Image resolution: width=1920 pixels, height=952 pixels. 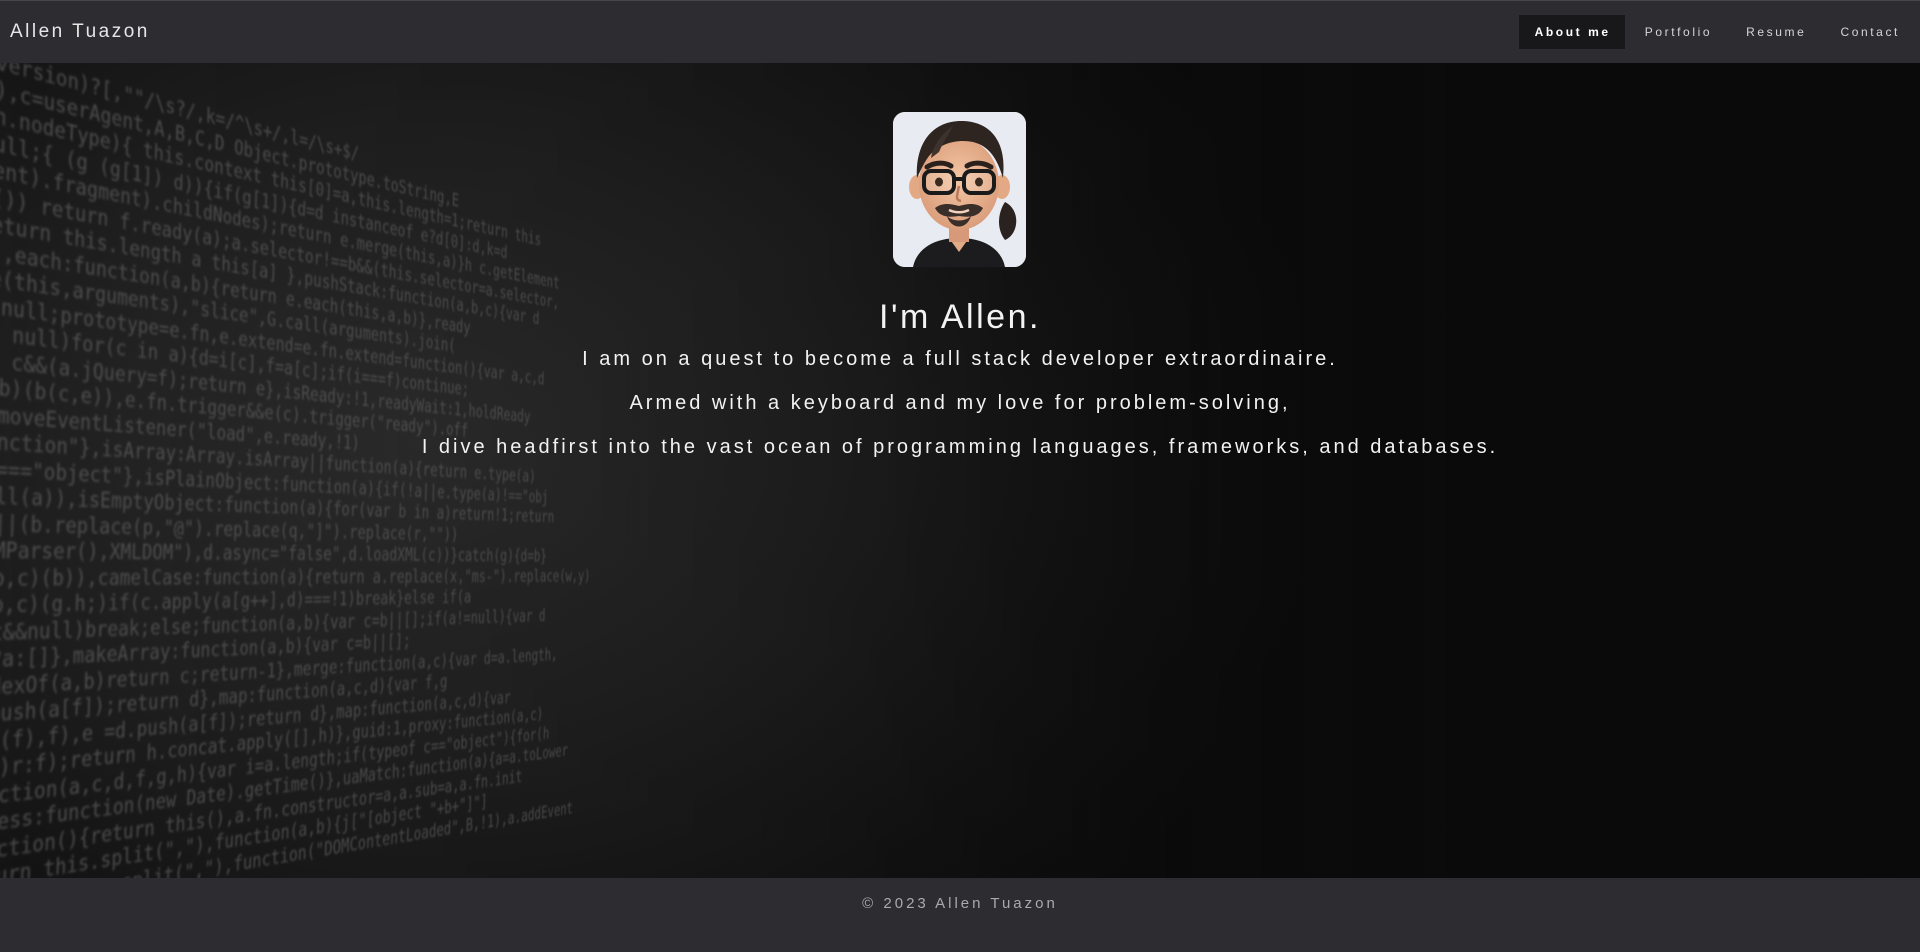 What do you see at coordinates (1775, 32) in the screenshot?
I see `nav-item-resume: Resume` at bounding box center [1775, 32].